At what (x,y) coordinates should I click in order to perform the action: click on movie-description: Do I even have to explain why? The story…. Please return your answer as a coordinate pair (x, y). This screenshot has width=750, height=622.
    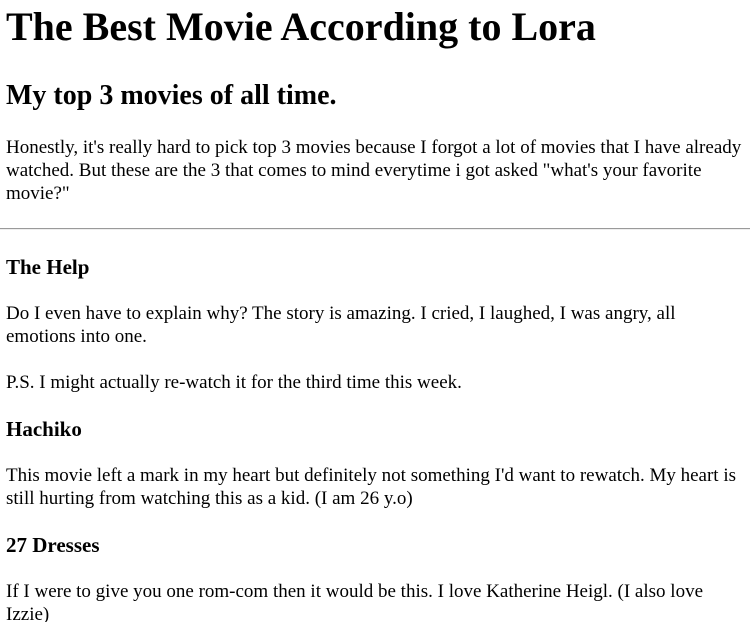
    Looking at the image, I should click on (341, 325).